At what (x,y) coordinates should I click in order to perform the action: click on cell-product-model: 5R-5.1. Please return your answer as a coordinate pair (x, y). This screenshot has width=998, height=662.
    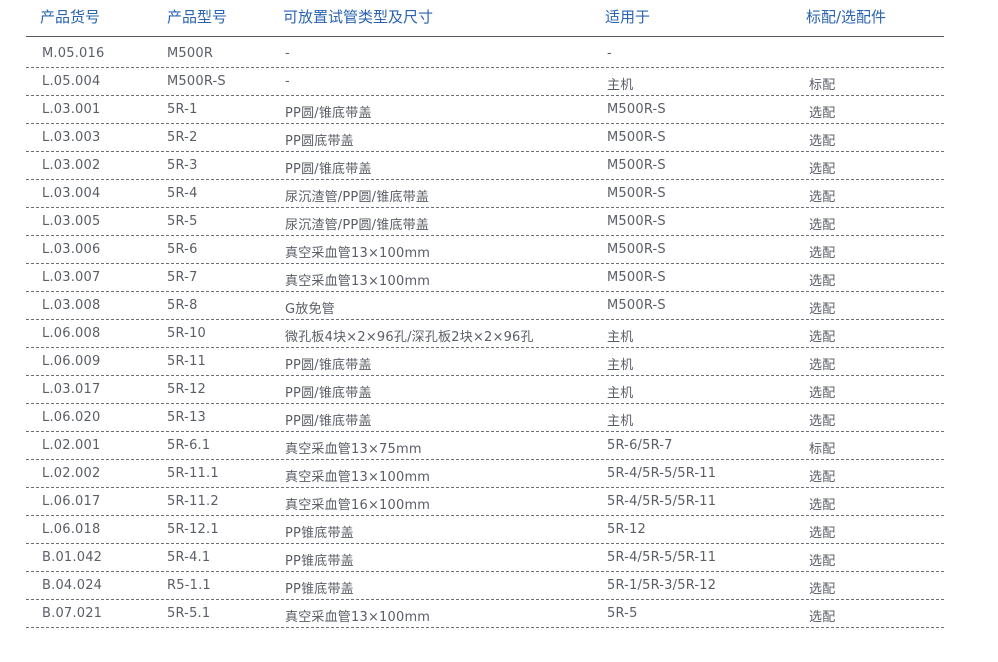
    Looking at the image, I should click on (189, 613).